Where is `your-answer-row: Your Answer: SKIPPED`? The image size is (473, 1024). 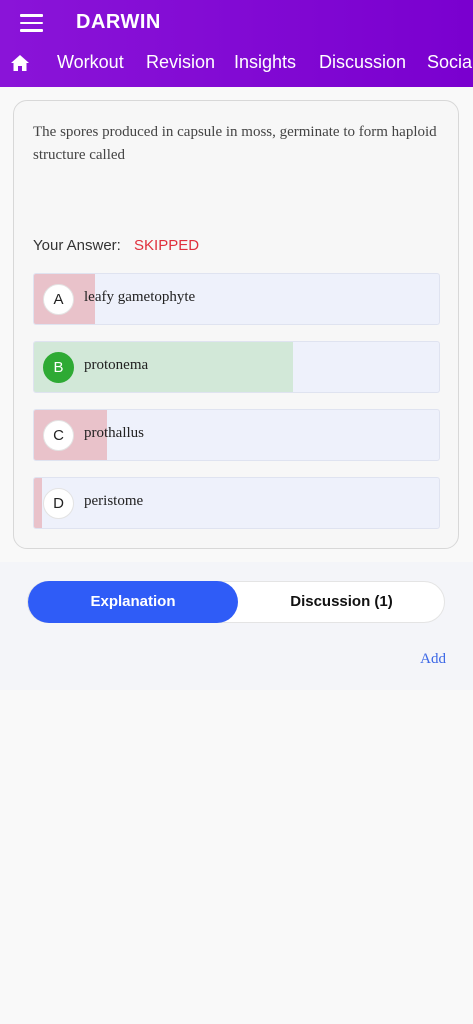
your-answer-row: Your Answer: SKIPPED is located at coordinates (116, 245).